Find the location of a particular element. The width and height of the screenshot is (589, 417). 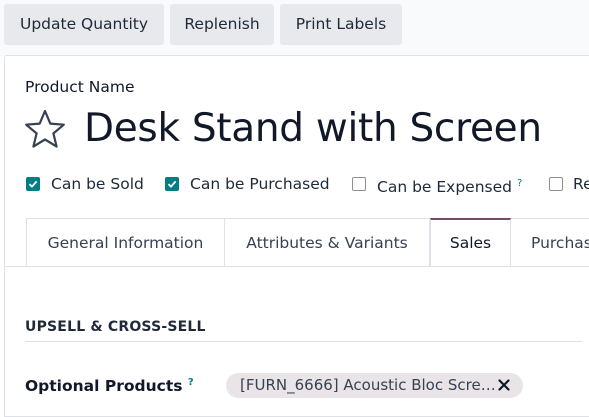

replenish-button: Replenish is located at coordinates (222, 24).